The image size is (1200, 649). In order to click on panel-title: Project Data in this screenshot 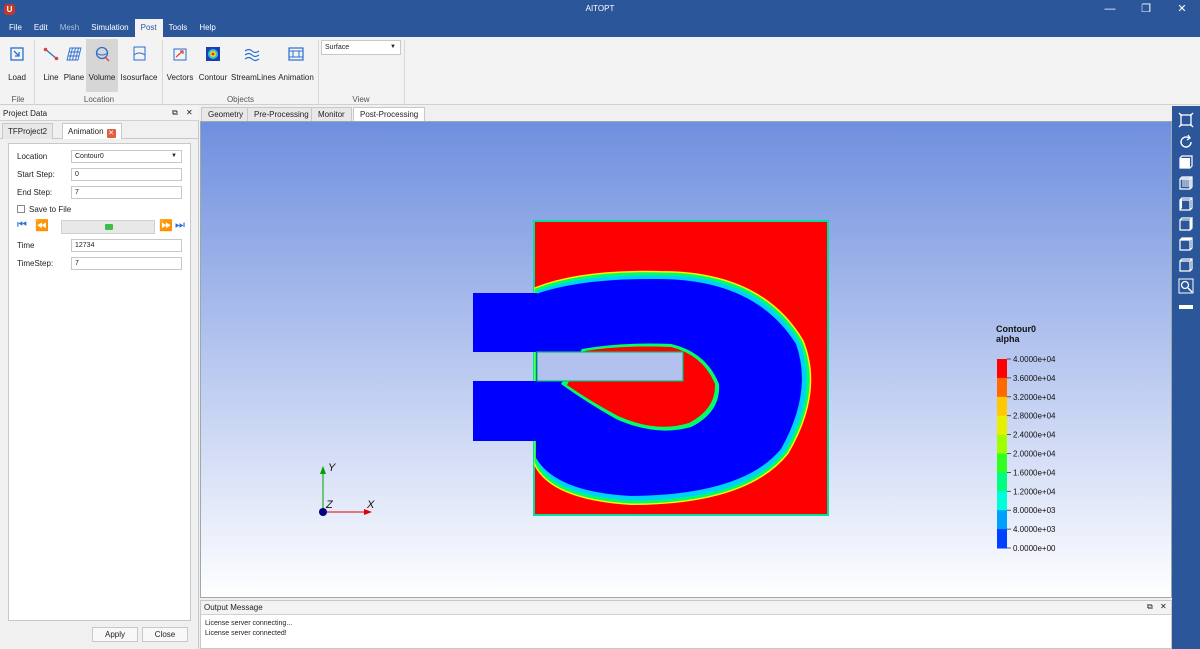, I will do `click(25, 113)`.